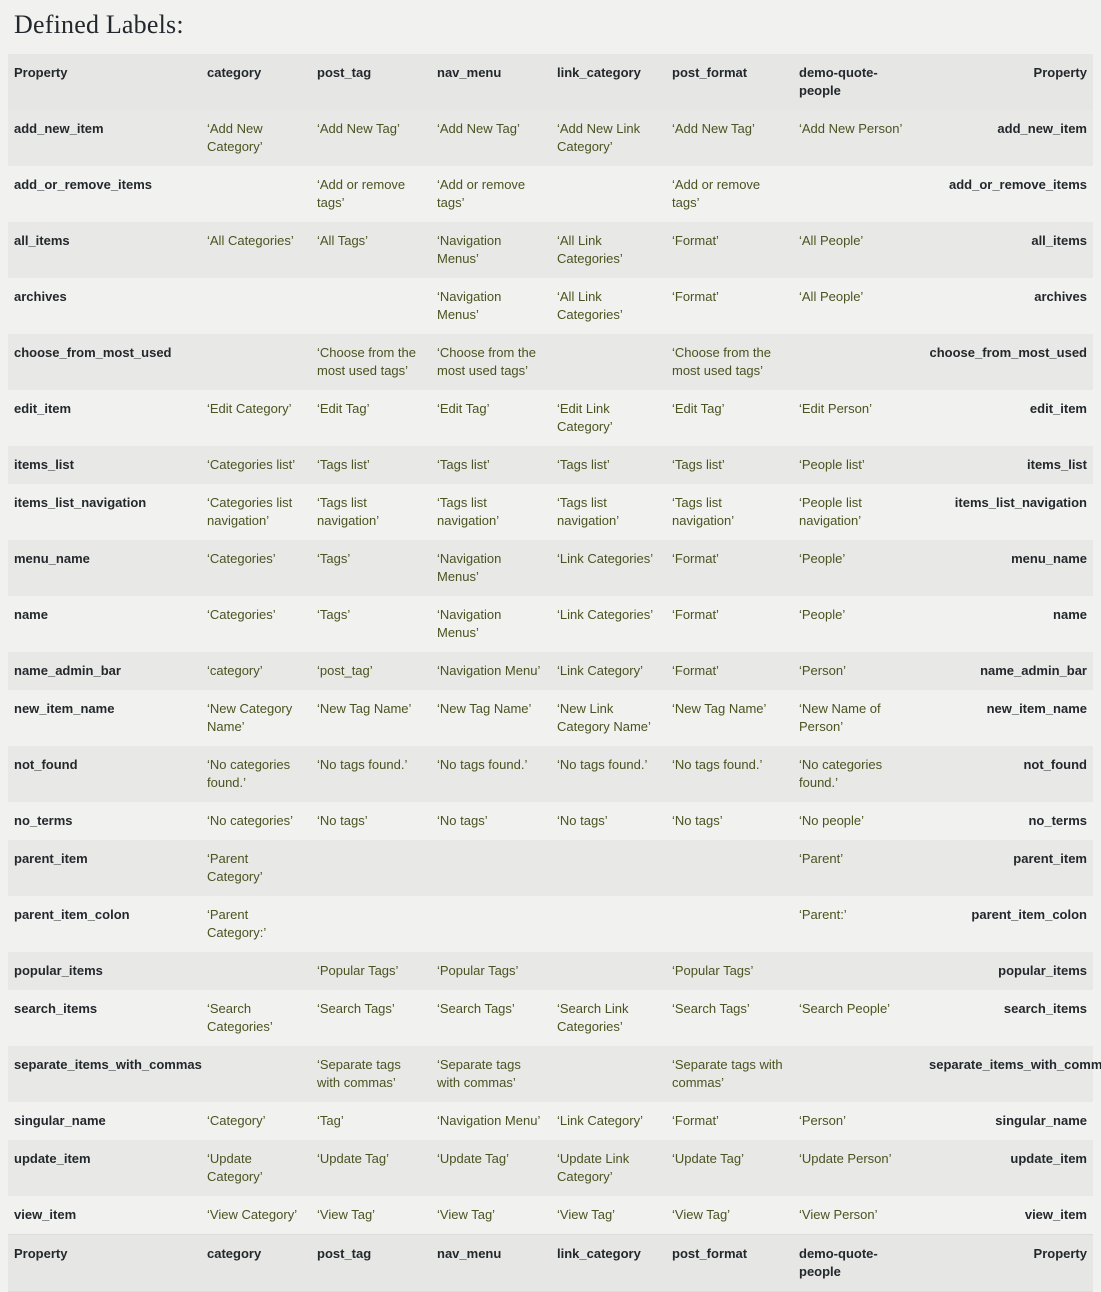 Image resolution: width=1101 pixels, height=1292 pixels. I want to click on cell-link-category: ‘New Link Category Name’, so click(604, 717).